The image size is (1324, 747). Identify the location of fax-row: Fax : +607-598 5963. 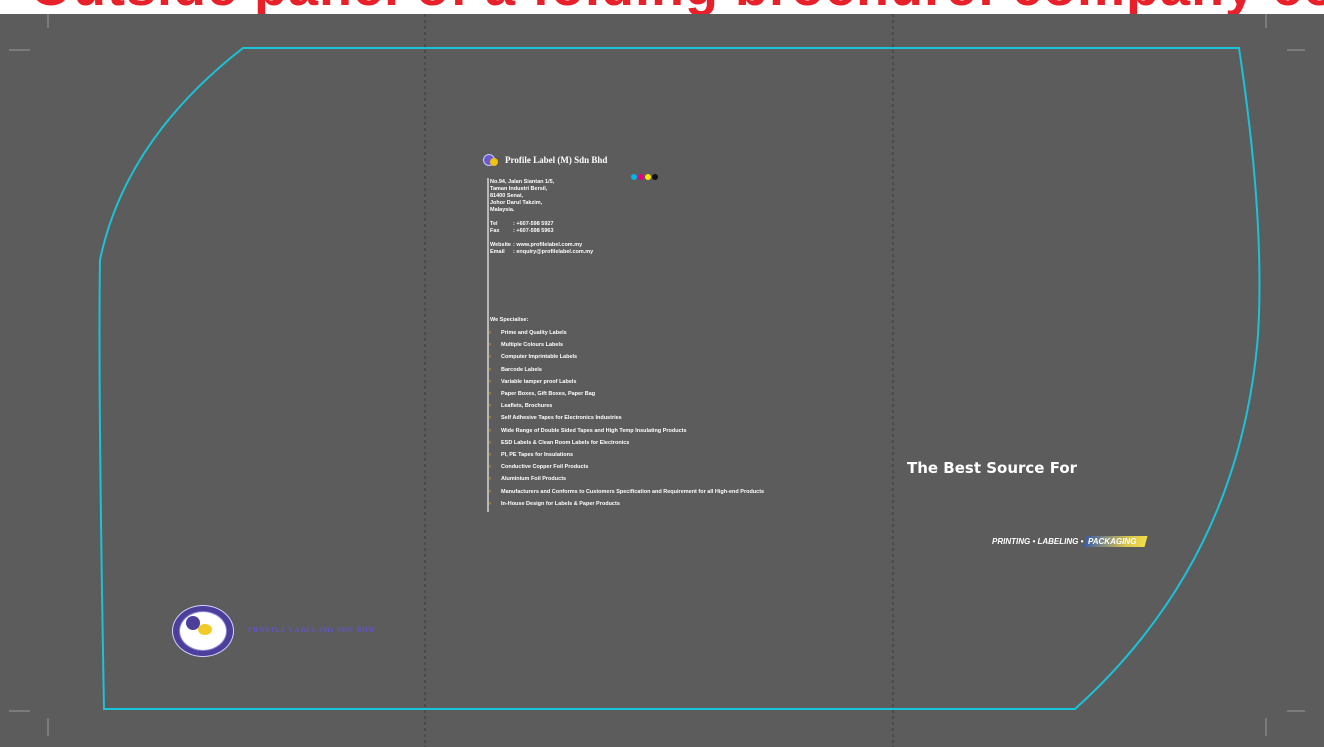
(541, 231).